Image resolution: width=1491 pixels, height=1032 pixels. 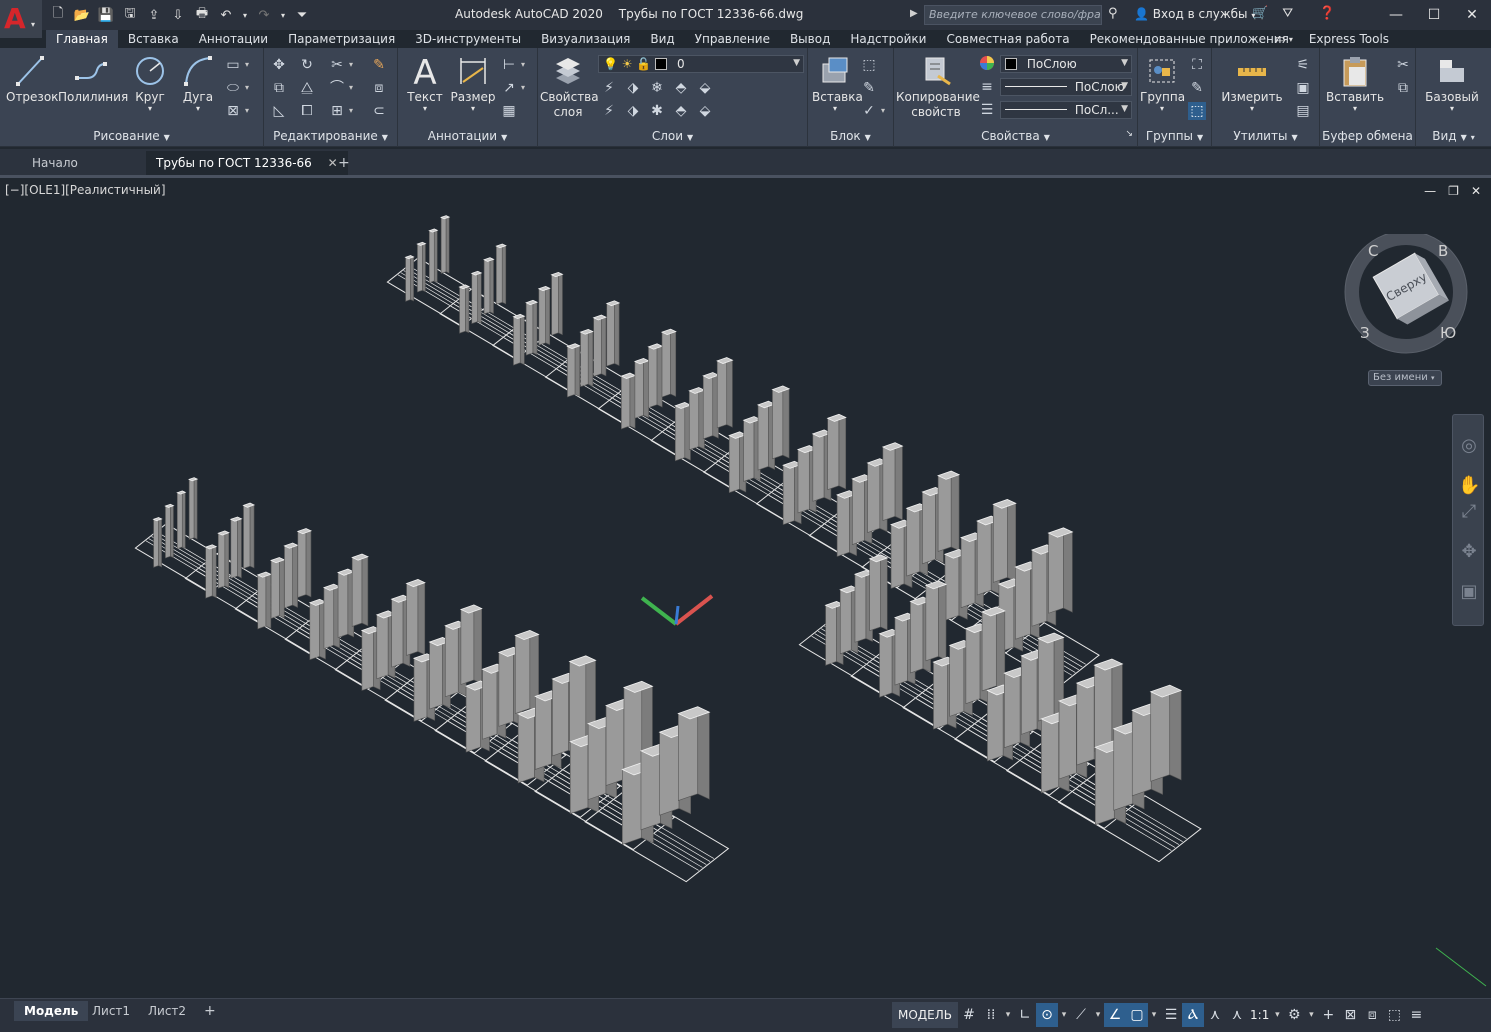 What do you see at coordinates (1453, 137) in the screenshot?
I see `panel-title-view: Вид ▼ ▾` at bounding box center [1453, 137].